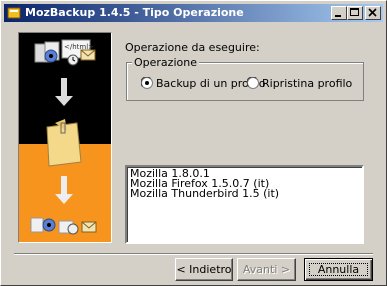  What do you see at coordinates (88, 55) in the screenshot?
I see `envelope-icon` at bounding box center [88, 55].